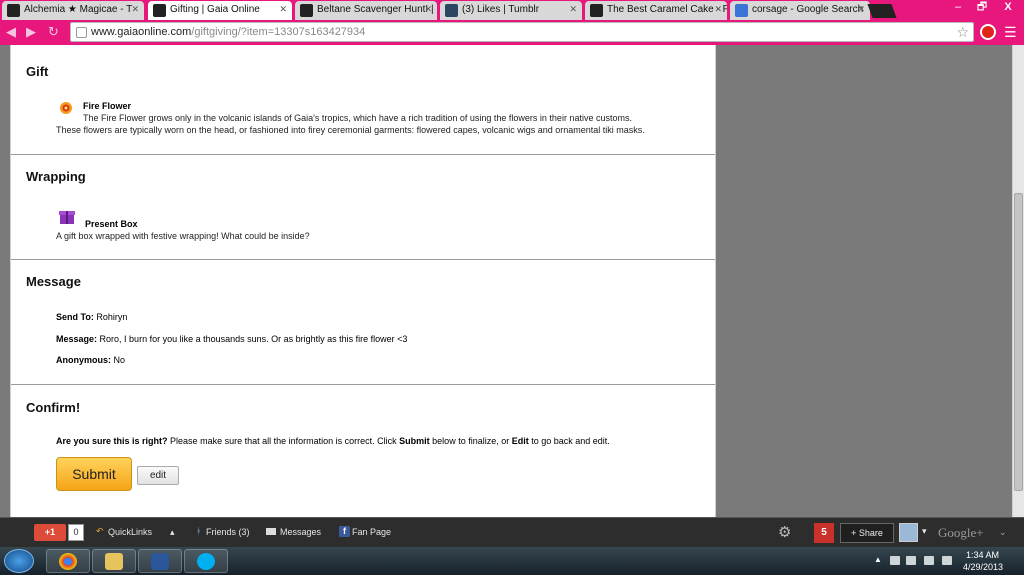 Image resolution: width=1024 pixels, height=575 pixels. Describe the element at coordinates (111, 224) in the screenshot. I see `wrapping-item-name: Present Box` at that location.